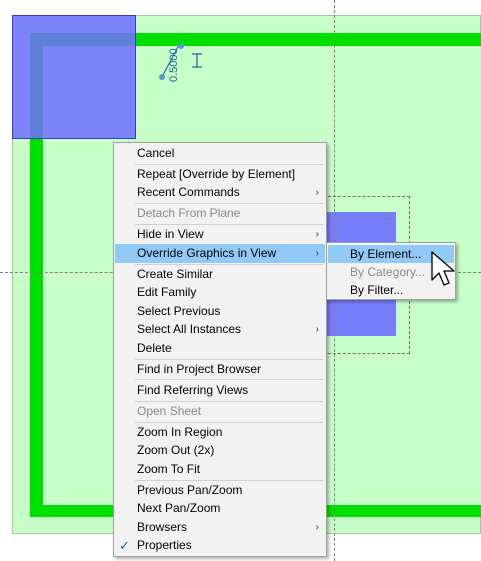  Describe the element at coordinates (162, 527) in the screenshot. I see `menu-item-label: Browsers` at that location.